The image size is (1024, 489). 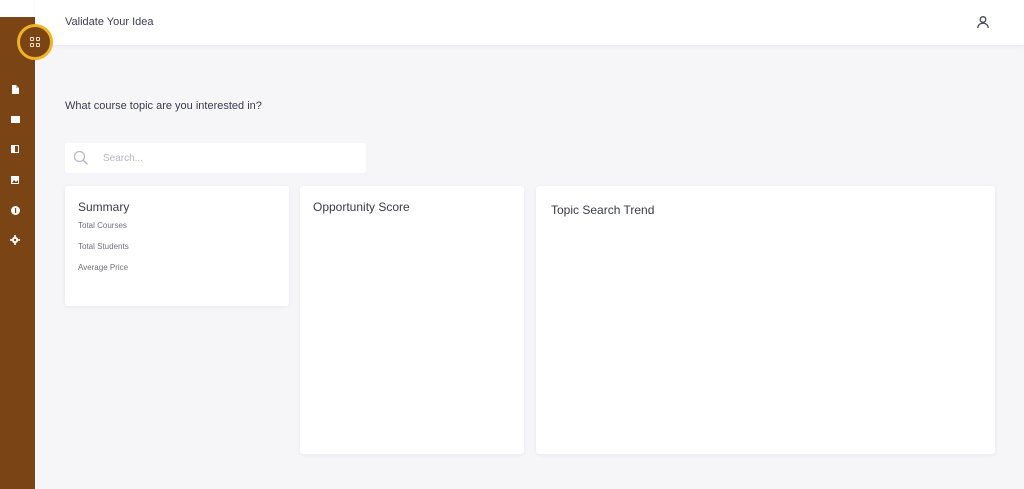 I want to click on gear-icon, so click(x=15, y=240).